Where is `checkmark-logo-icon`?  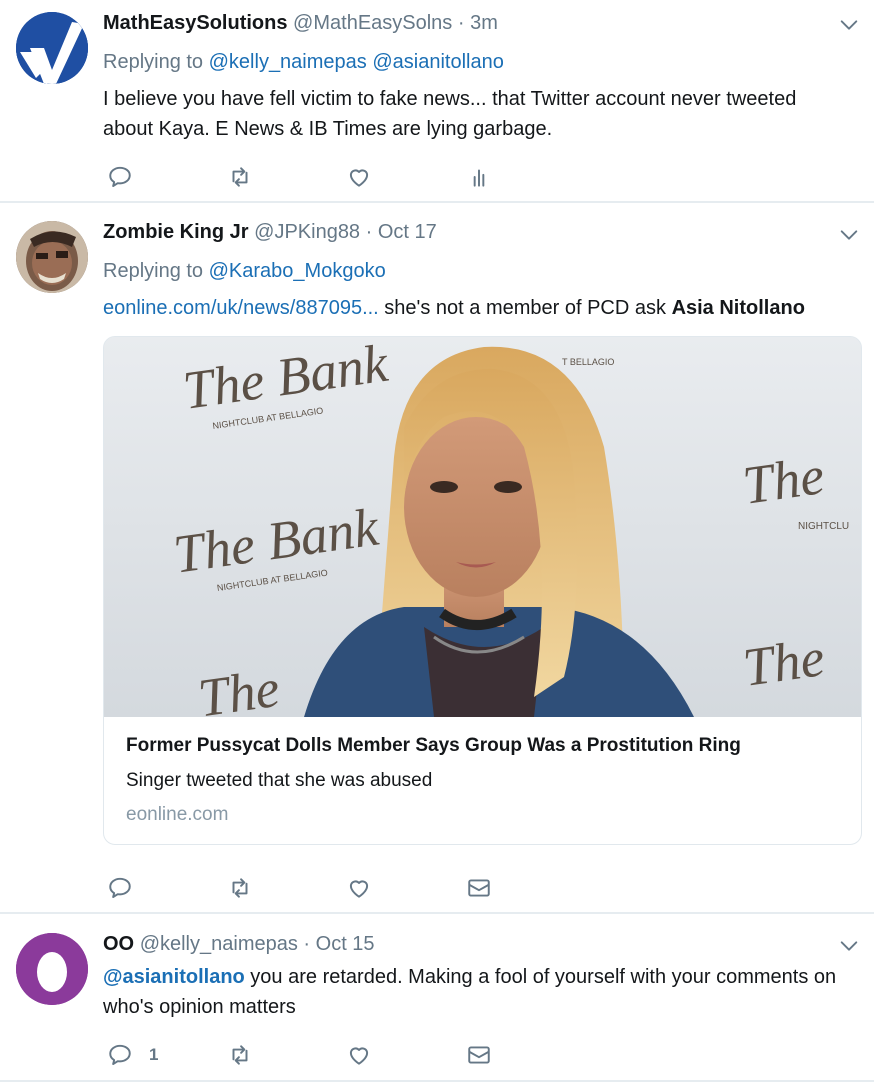
checkmark-logo-icon is located at coordinates (52, 48).